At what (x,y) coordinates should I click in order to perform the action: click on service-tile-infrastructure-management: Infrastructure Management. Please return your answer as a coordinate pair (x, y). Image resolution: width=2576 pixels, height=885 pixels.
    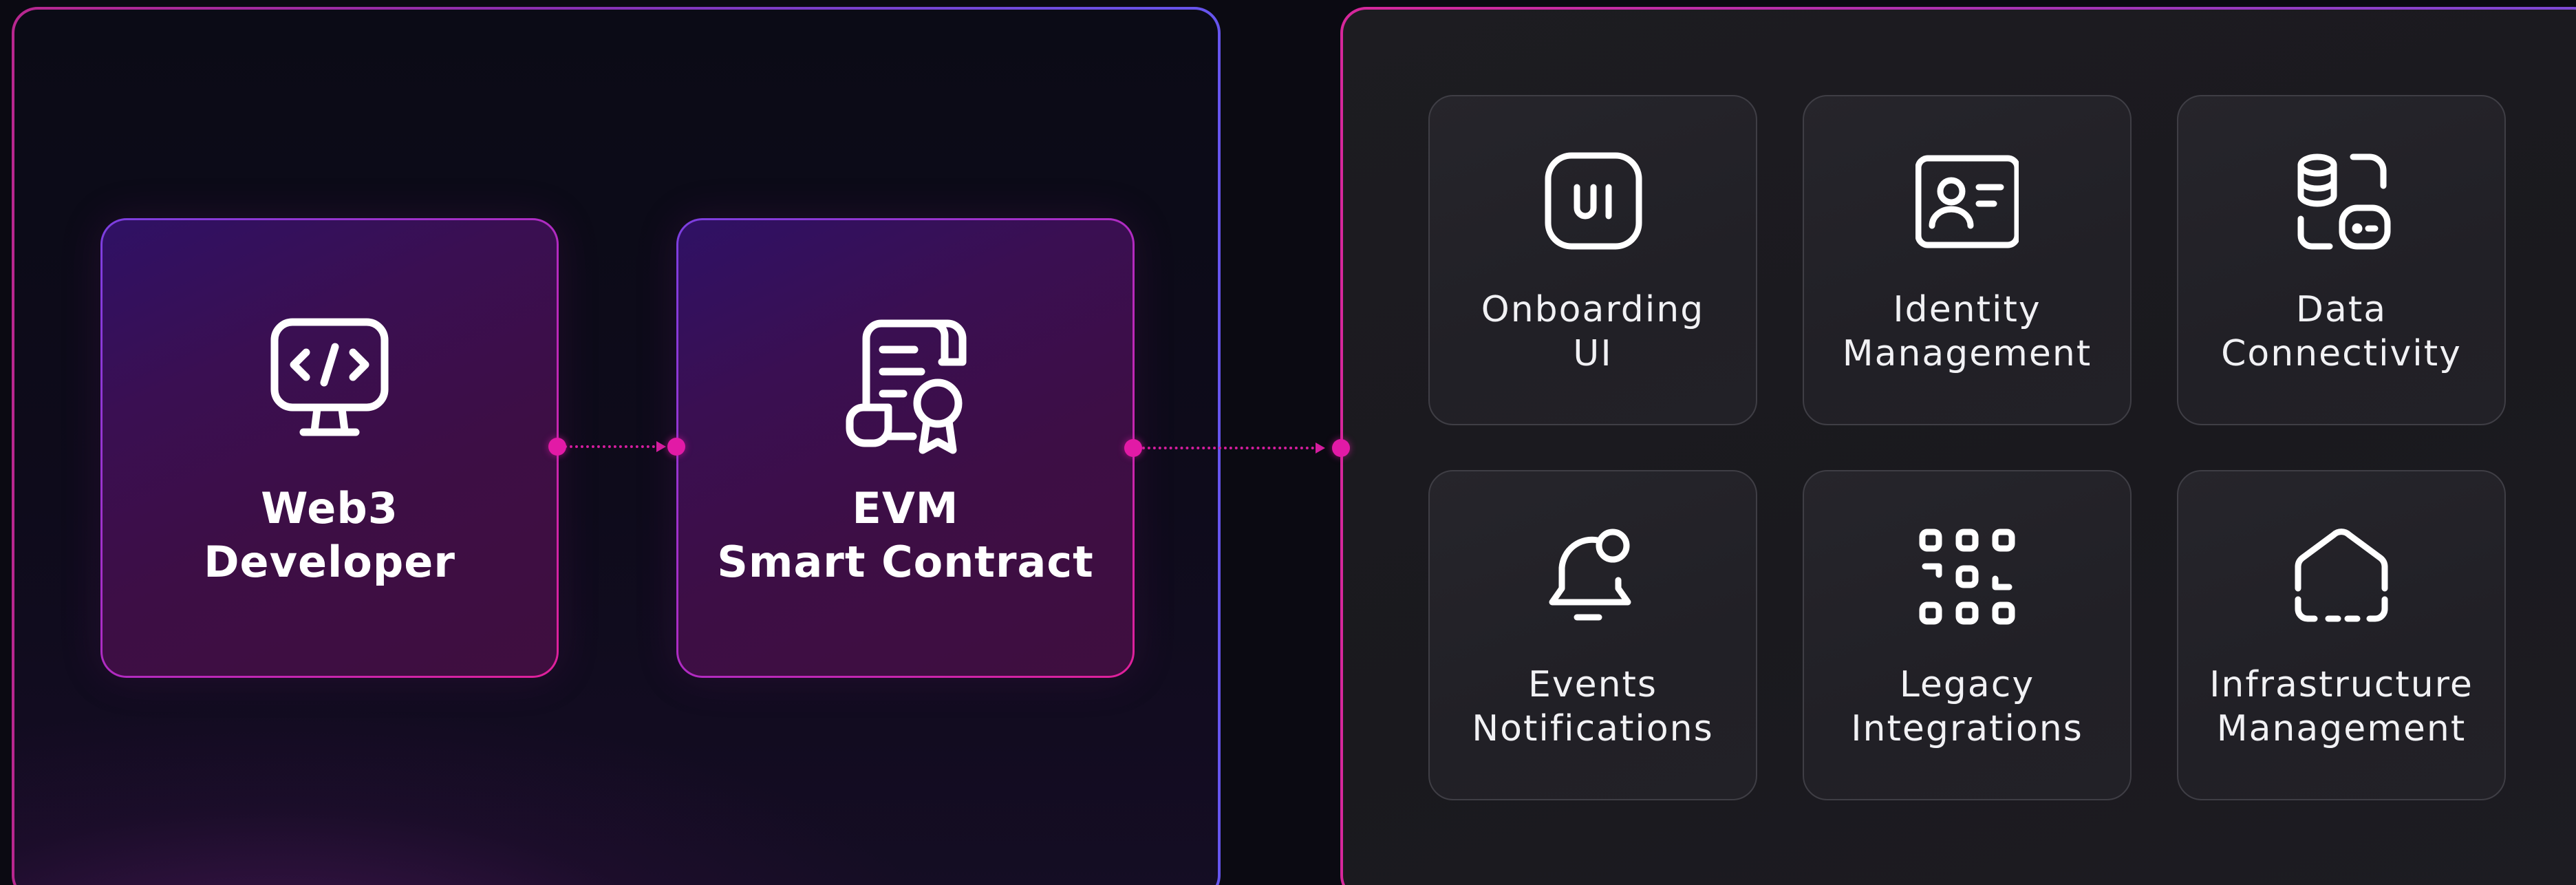
    Looking at the image, I should click on (2341, 635).